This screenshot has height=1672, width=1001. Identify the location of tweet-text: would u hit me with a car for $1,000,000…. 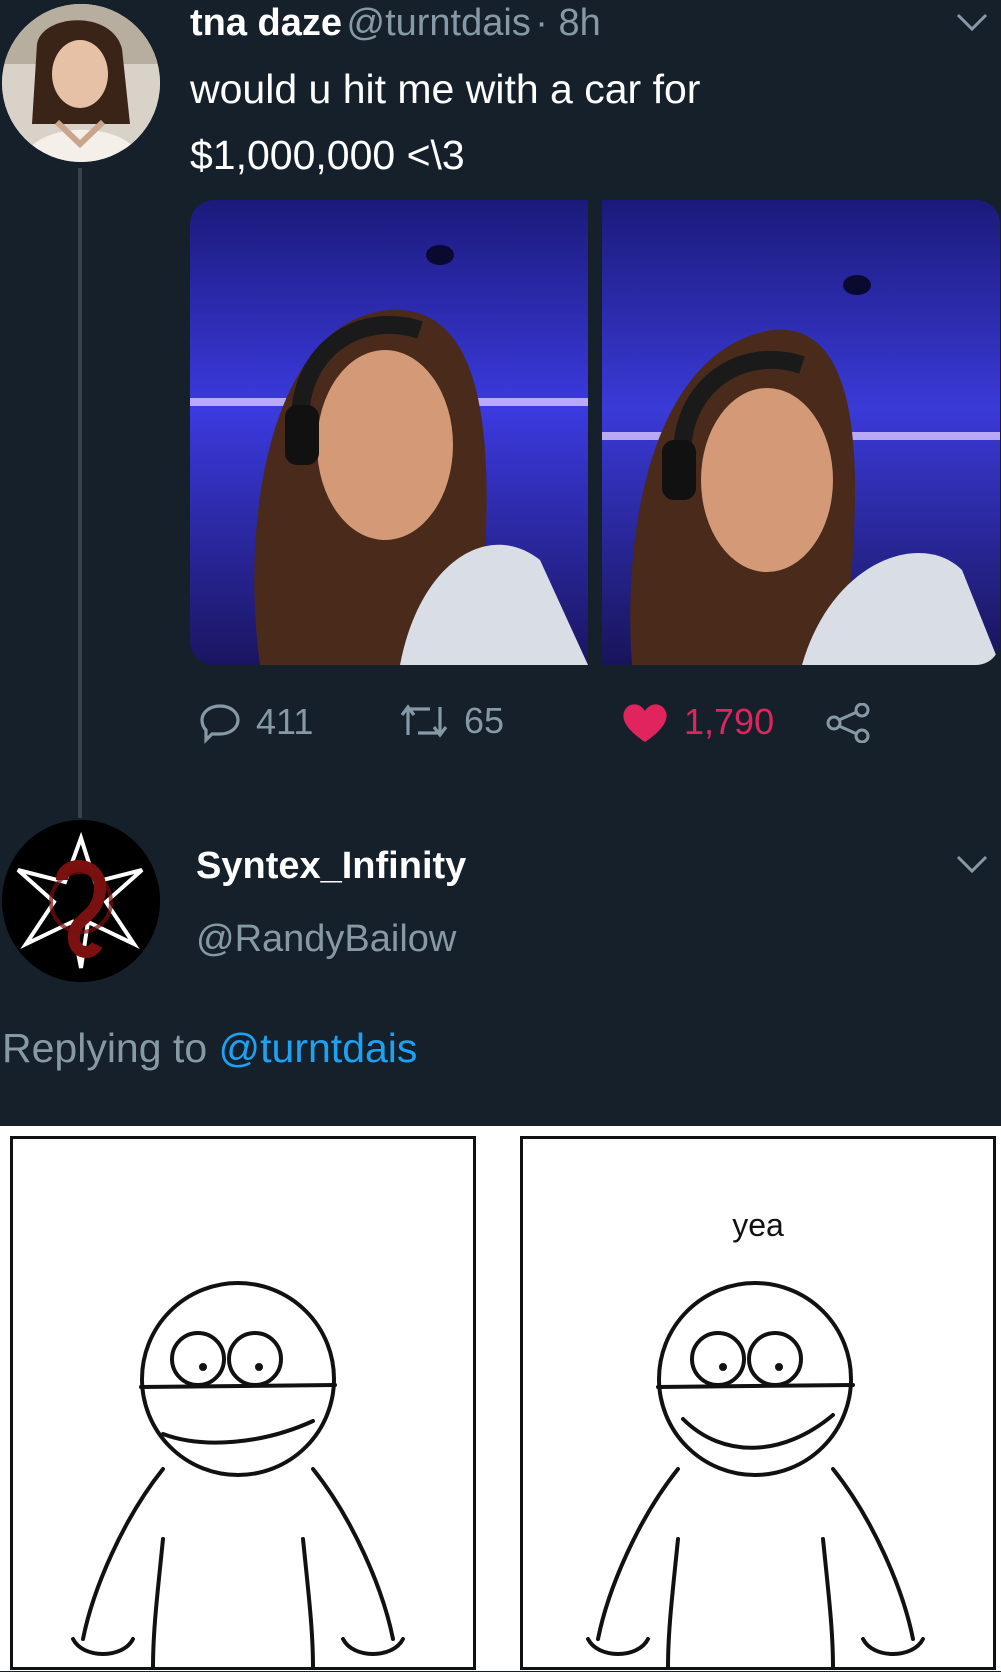
(445, 122).